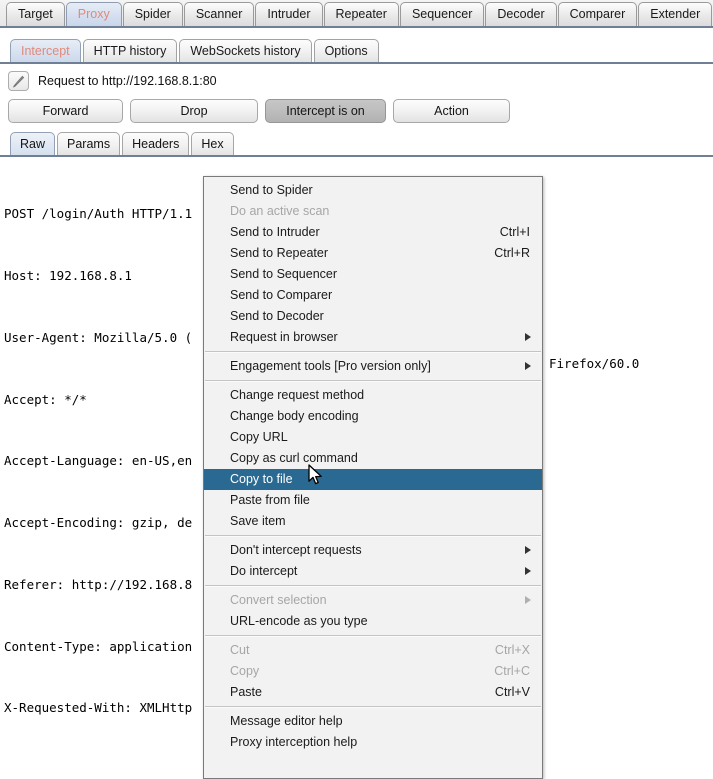 This screenshot has width=713, height=779. I want to click on menu-item-send-to-spider: Send to Spider, so click(373, 190).